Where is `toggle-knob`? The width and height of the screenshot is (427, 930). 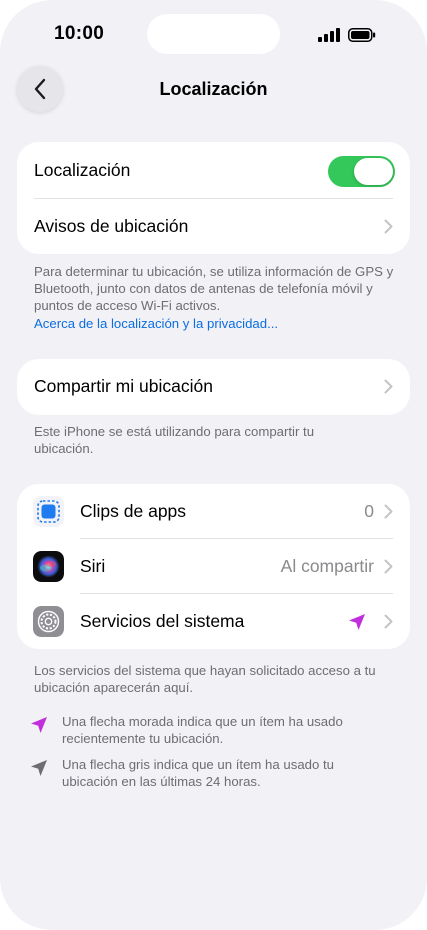
toggle-knob is located at coordinates (373, 171).